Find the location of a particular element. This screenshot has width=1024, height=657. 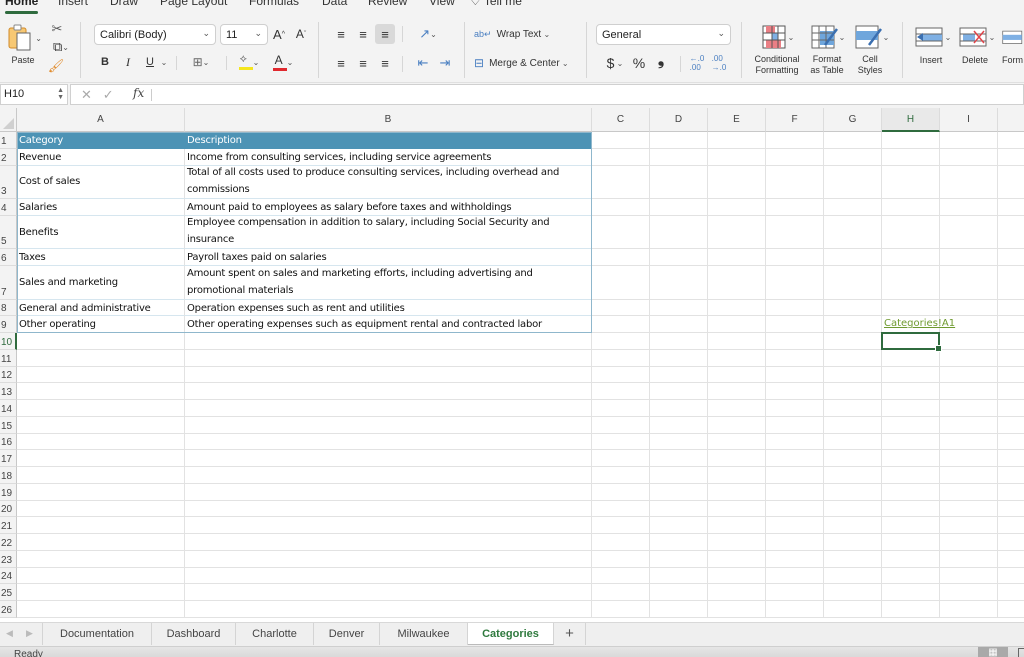

insert-function-icon: fx is located at coordinates (138, 93).